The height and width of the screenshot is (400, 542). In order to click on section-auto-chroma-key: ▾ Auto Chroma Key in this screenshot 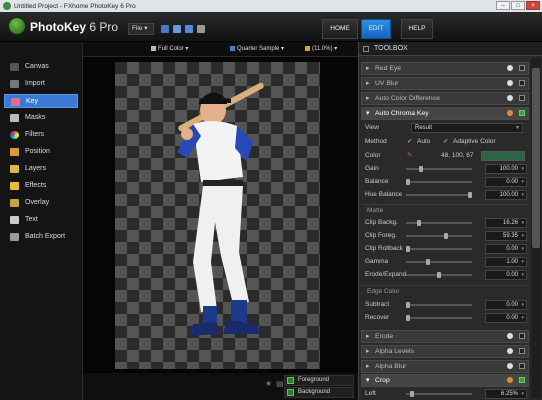, I will do `click(445, 113)`.